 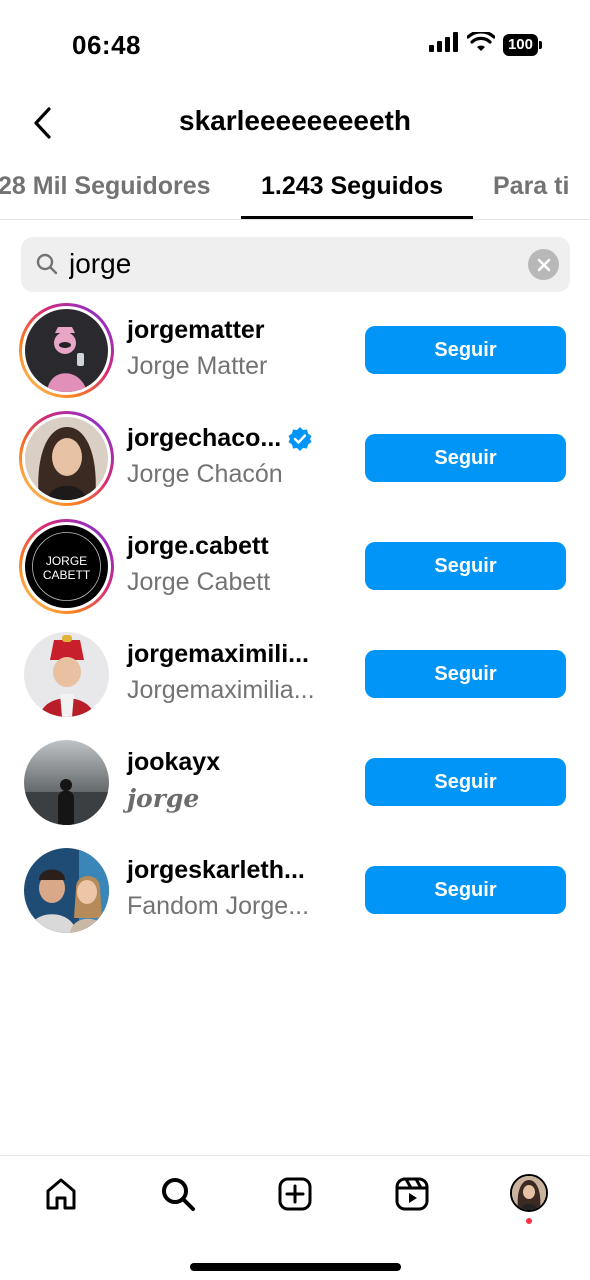 I want to click on create-icon, so click(x=295, y=1194).